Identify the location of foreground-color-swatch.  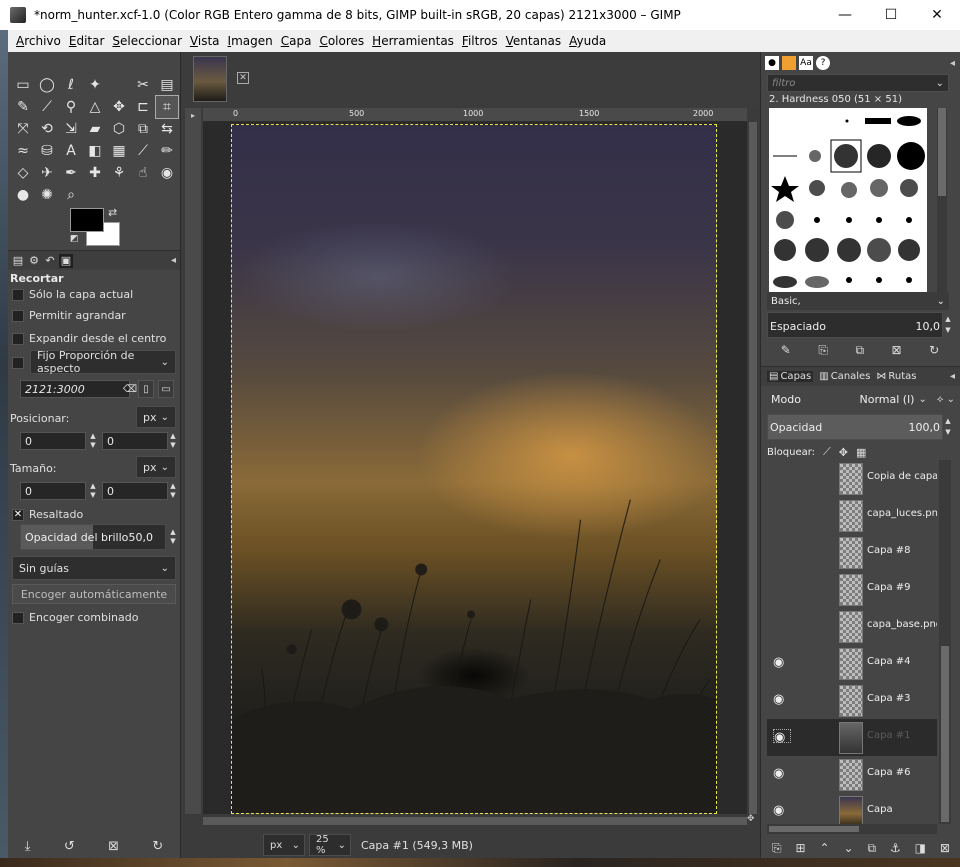
(87, 220).